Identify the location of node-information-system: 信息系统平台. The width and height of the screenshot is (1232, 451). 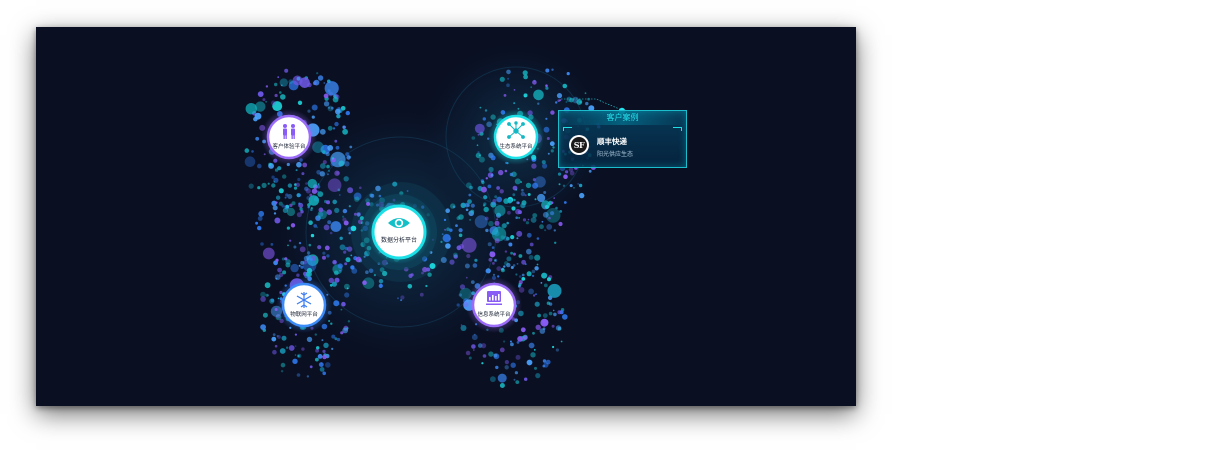
(494, 305).